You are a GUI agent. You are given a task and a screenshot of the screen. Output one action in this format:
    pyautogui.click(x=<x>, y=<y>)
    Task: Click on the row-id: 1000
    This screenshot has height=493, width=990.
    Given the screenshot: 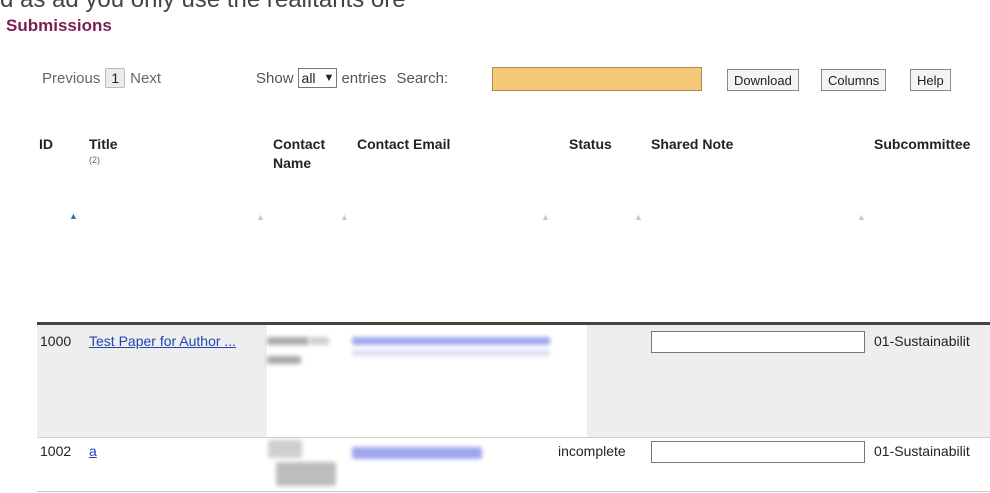 What is the action you would take?
    pyautogui.click(x=56, y=341)
    